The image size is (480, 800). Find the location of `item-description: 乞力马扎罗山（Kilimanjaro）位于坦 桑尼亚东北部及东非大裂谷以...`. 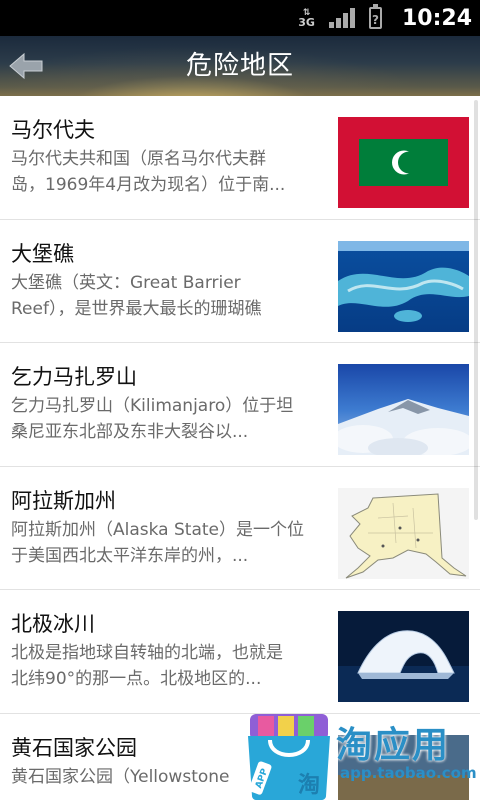

item-description: 乞力马扎罗山（Kilimanjaro）位于坦 桑尼亚东北部及东非大裂谷以... is located at coordinates (171, 419).